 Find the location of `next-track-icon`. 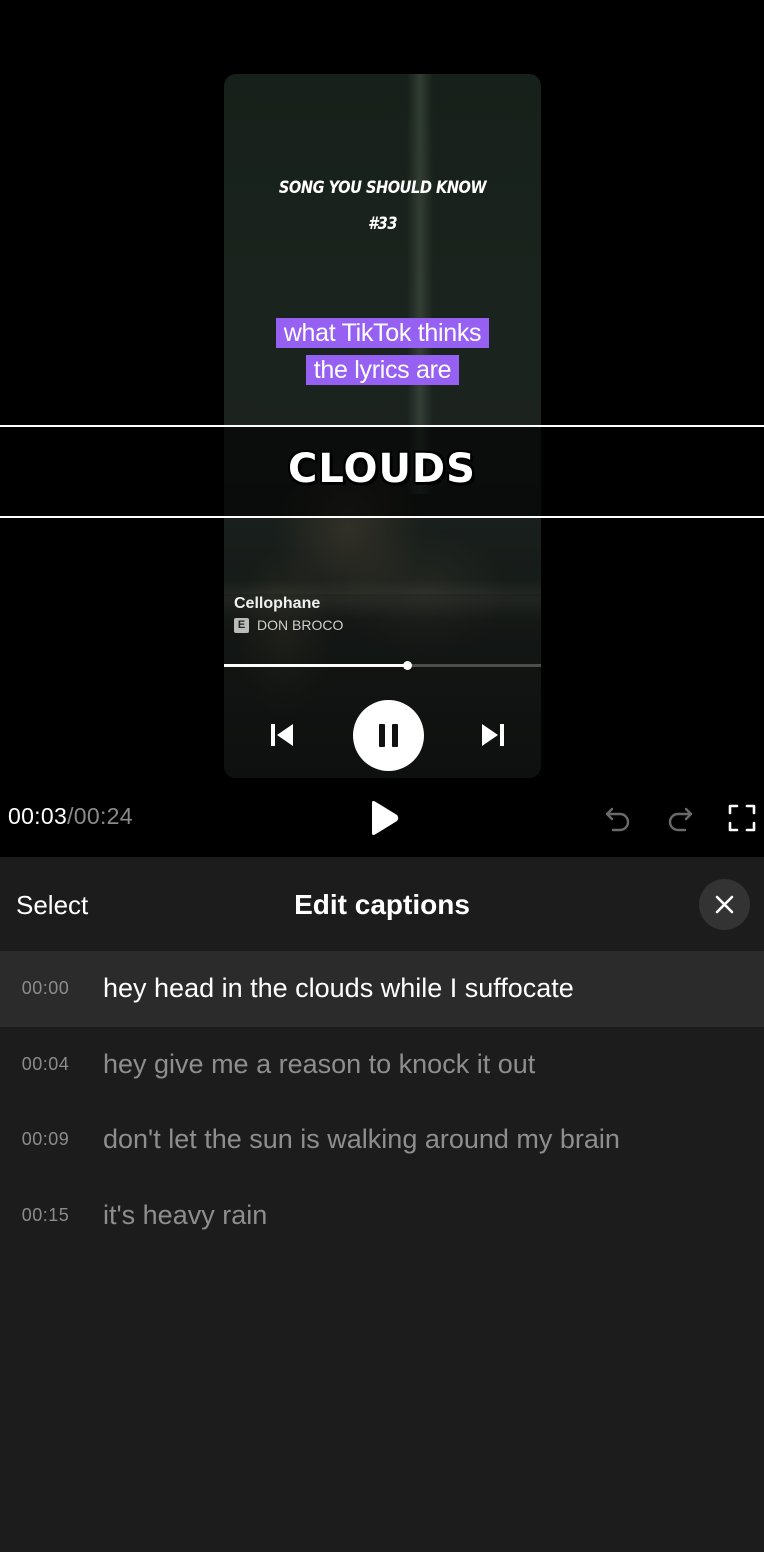

next-track-icon is located at coordinates (493, 735).